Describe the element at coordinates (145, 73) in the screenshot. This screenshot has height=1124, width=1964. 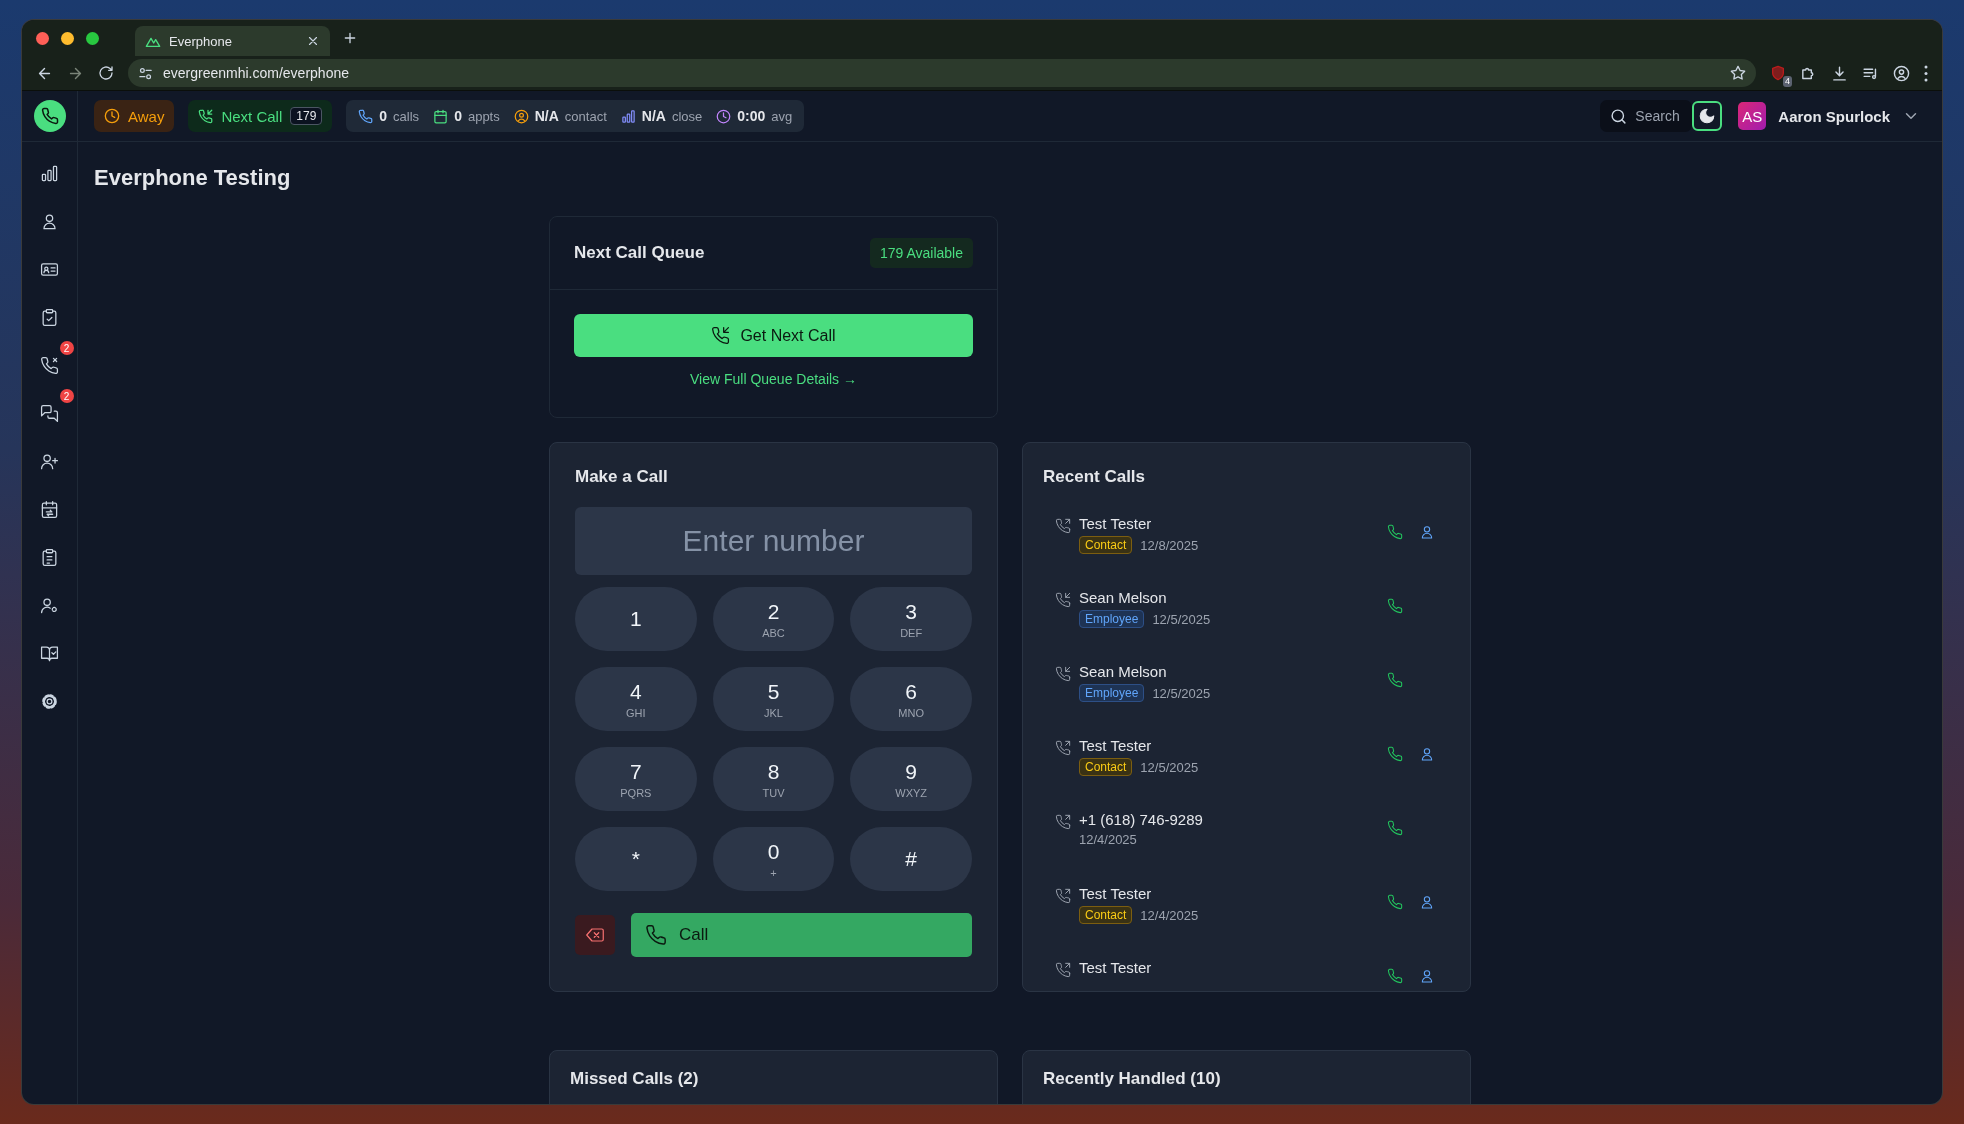
I see `site-settings-icon` at that location.